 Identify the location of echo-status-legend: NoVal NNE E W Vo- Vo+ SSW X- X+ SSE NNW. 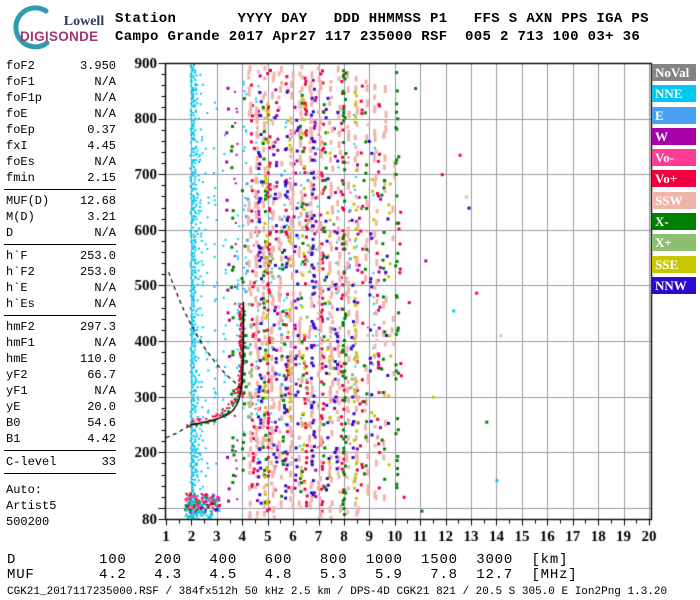
(675, 181).